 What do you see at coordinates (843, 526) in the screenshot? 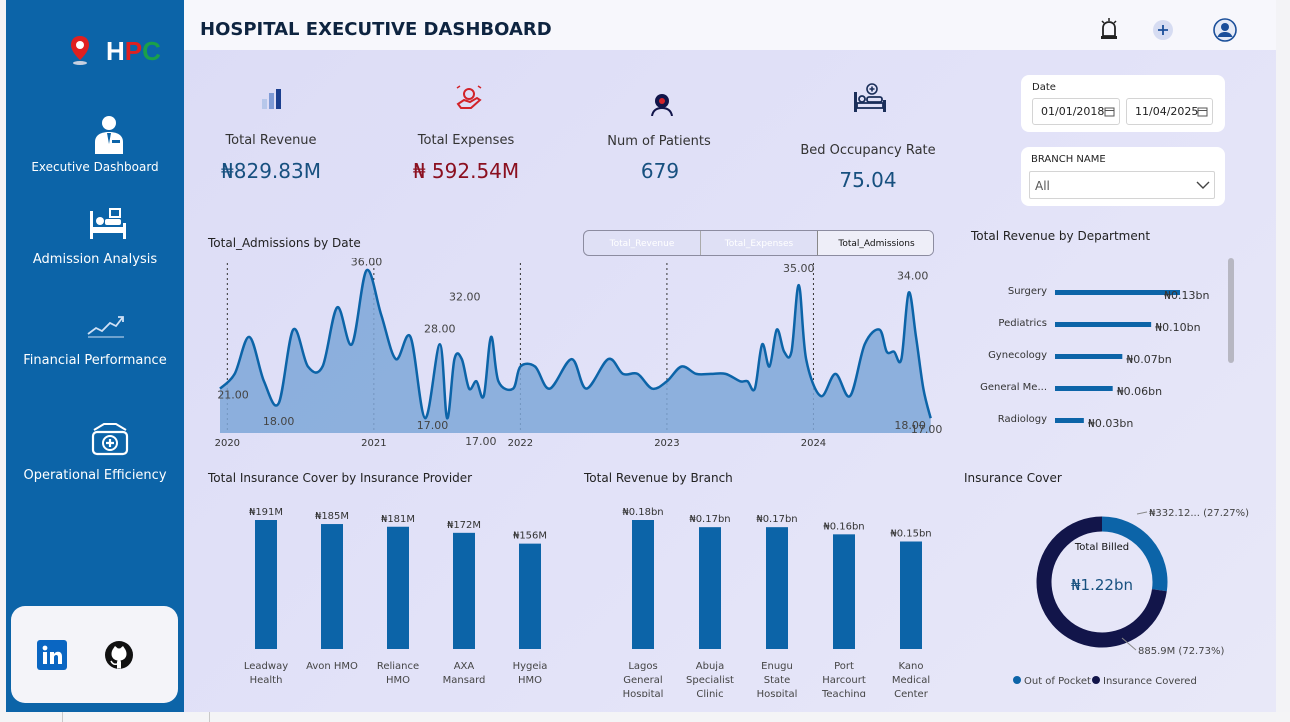
I see `bar-value-label: ₦0.16bn` at bounding box center [843, 526].